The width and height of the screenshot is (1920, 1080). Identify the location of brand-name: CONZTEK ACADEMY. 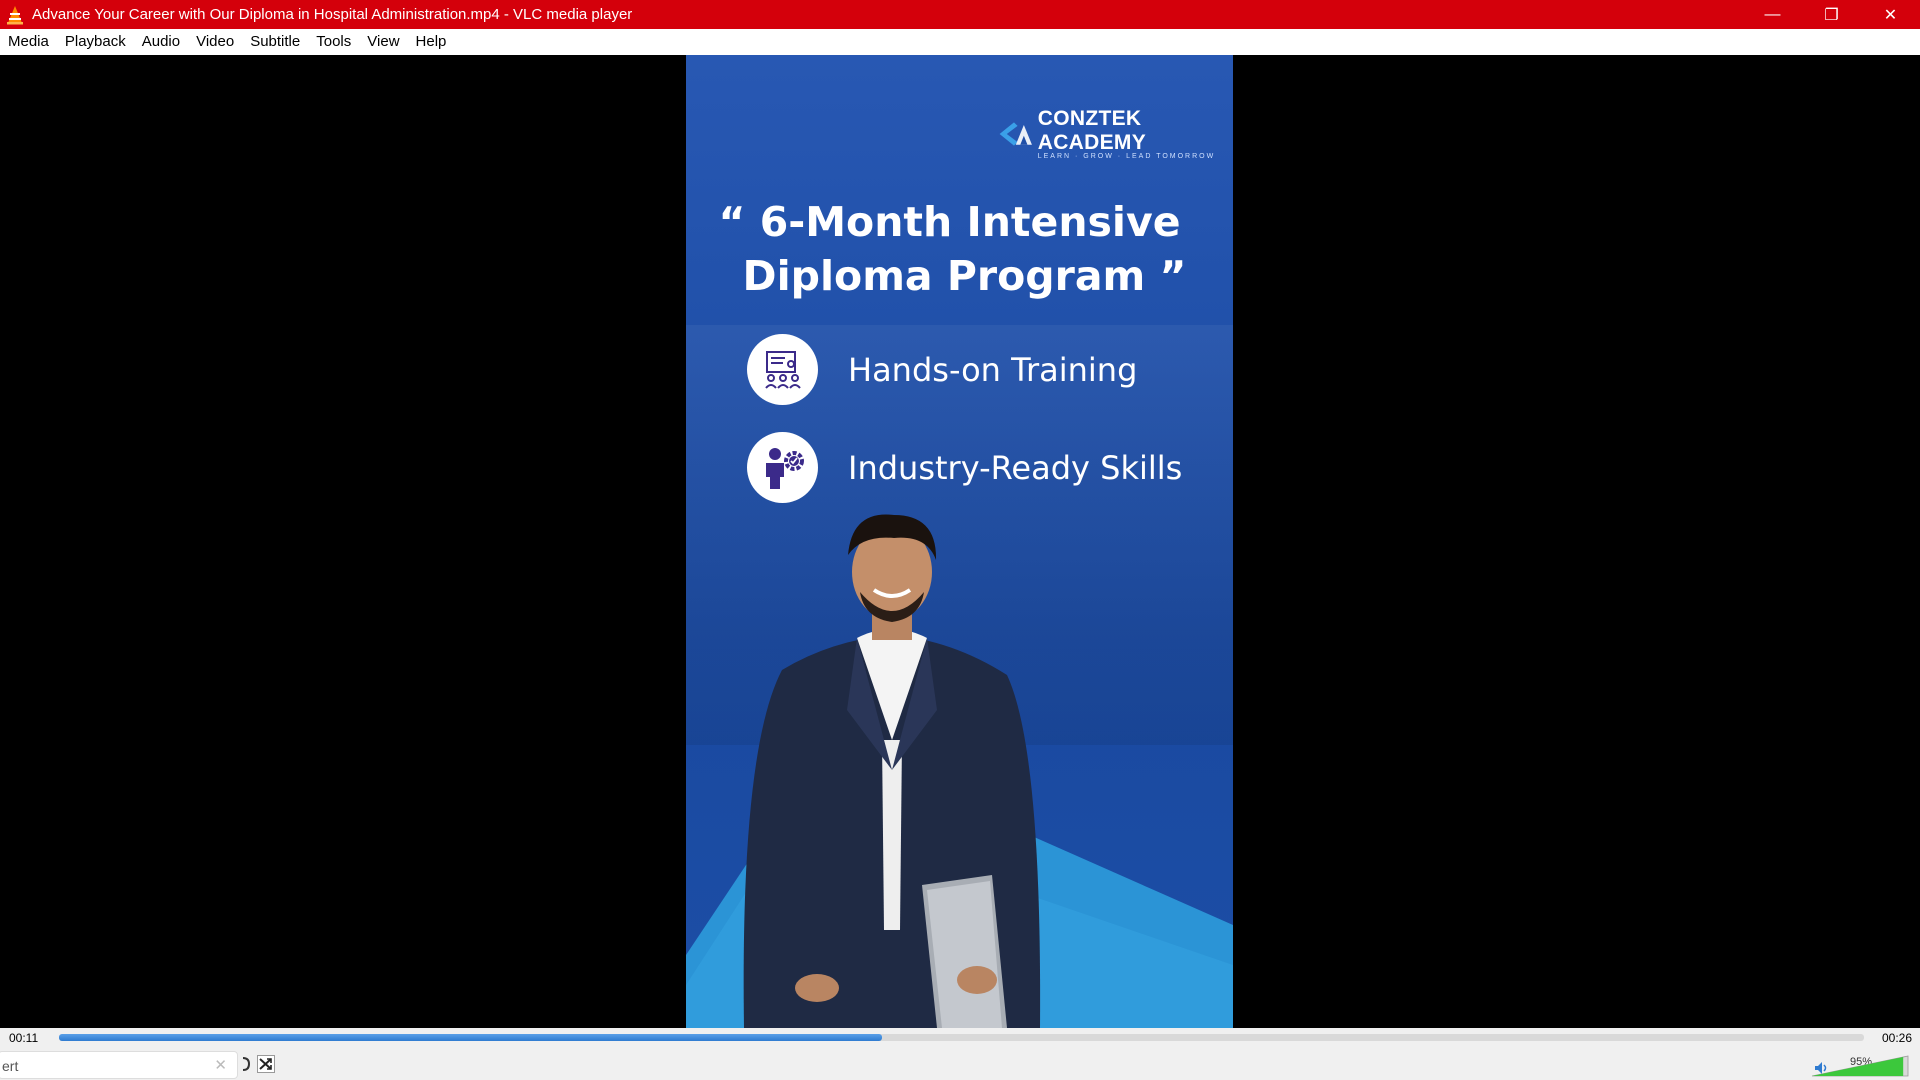
(1092, 130).